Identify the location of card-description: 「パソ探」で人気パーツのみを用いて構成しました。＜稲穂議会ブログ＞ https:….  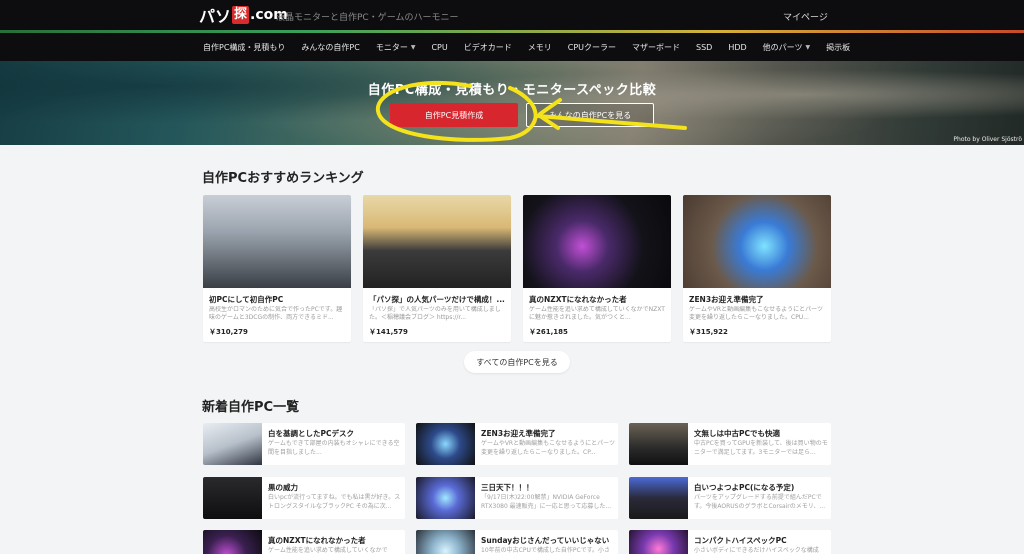
(435, 313).